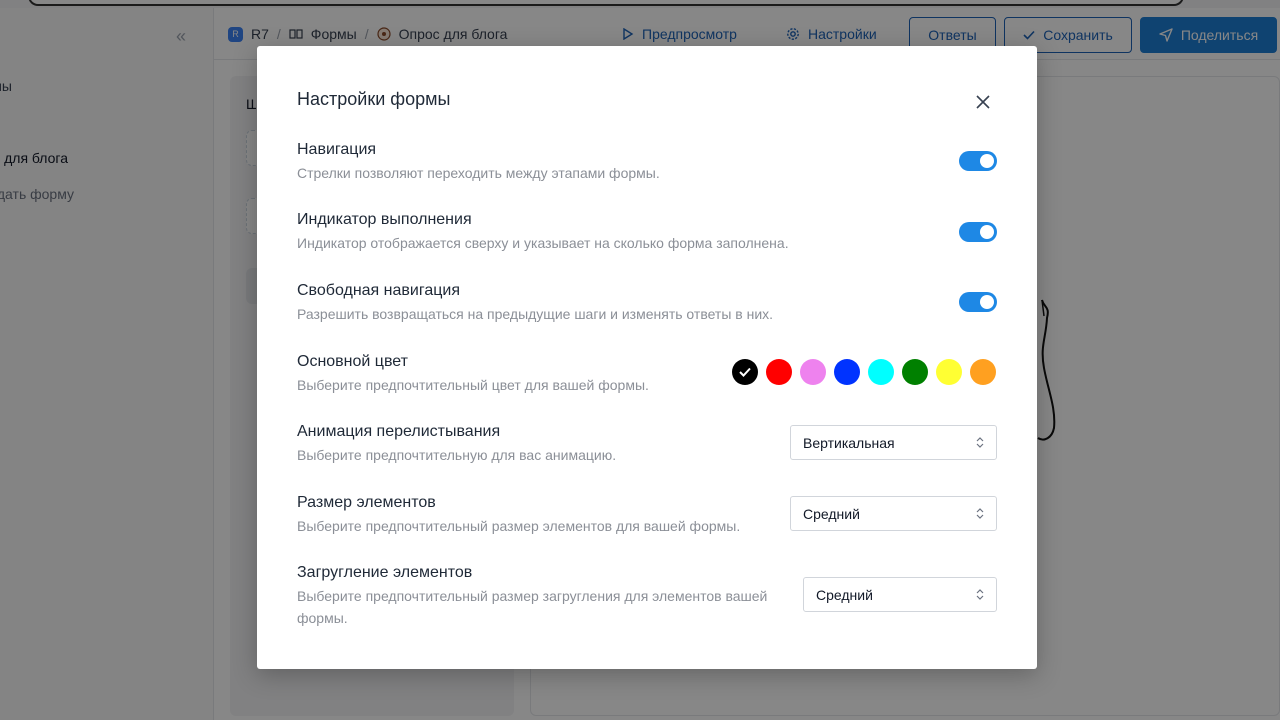 This screenshot has width=1280, height=720. Describe the element at coordinates (900, 594) in the screenshot. I see `element-rounding-select: Средний` at that location.